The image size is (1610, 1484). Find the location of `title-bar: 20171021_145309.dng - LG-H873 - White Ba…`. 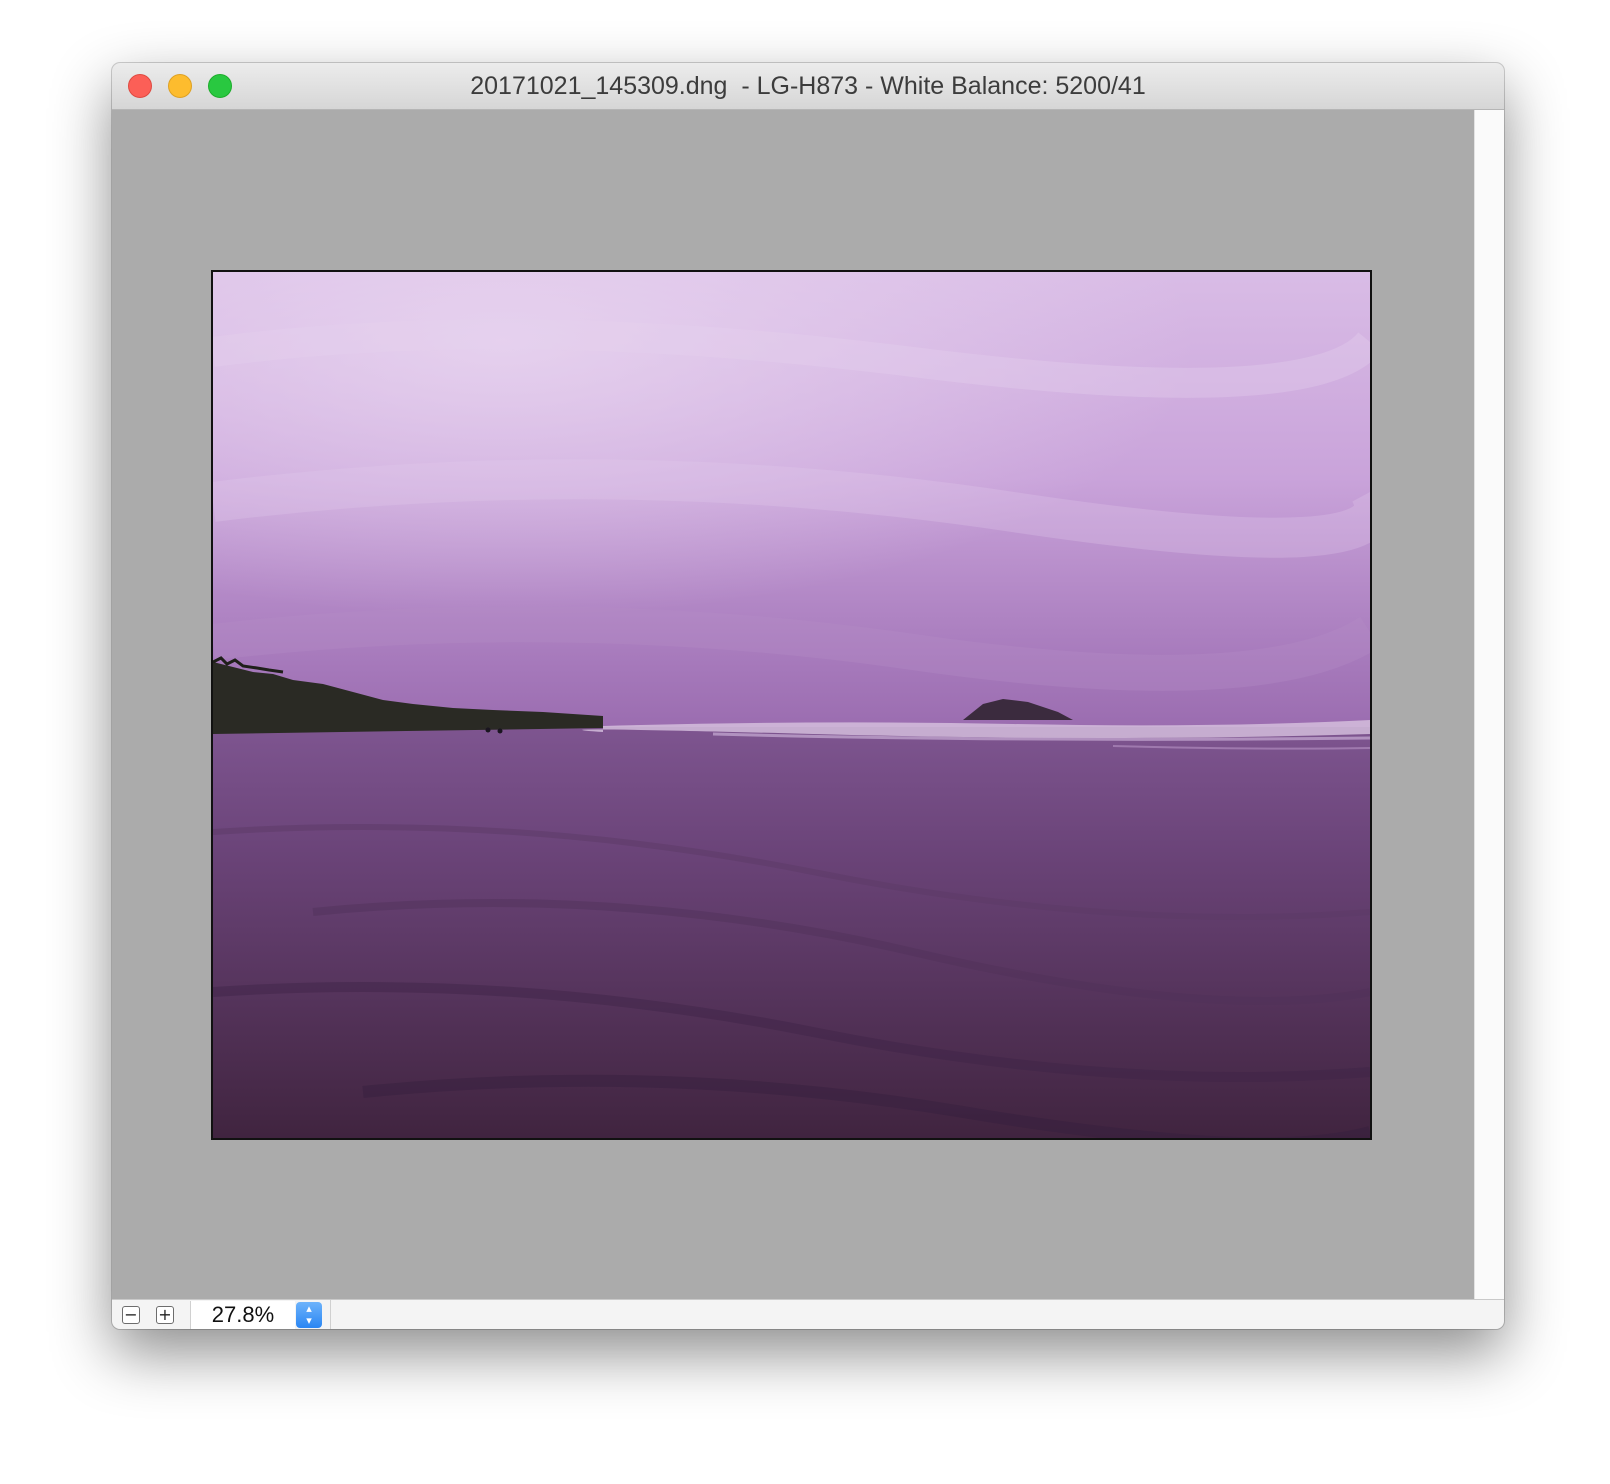

title-bar: 20171021_145309.dng - LG-H873 - White Ba… is located at coordinates (808, 86).